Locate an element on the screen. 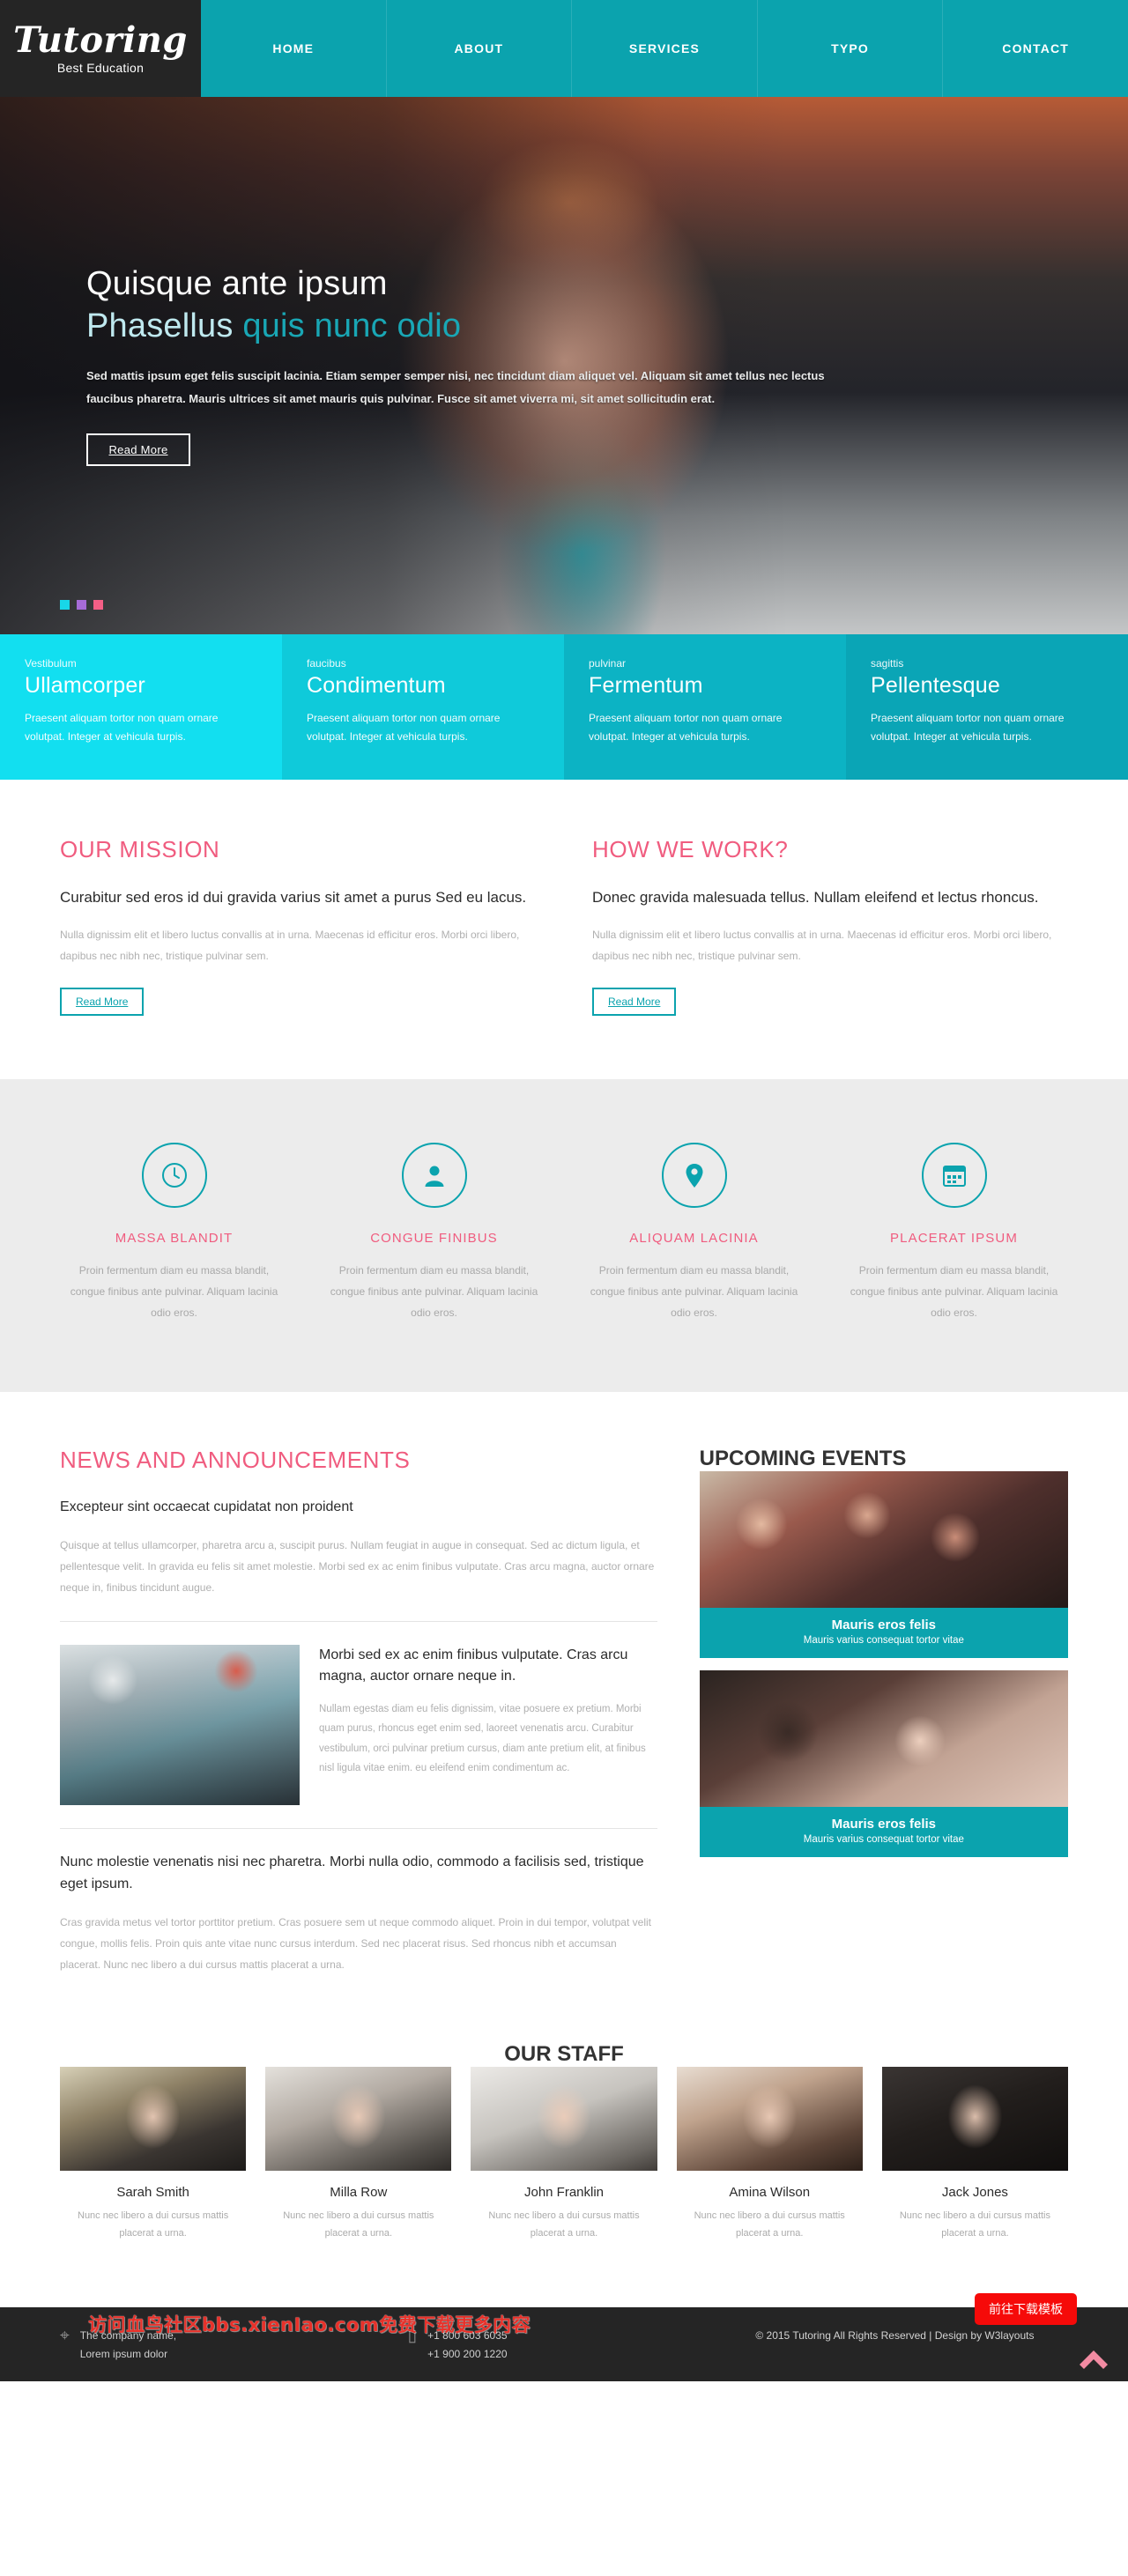  chevron-up-icon is located at coordinates (1094, 2360).